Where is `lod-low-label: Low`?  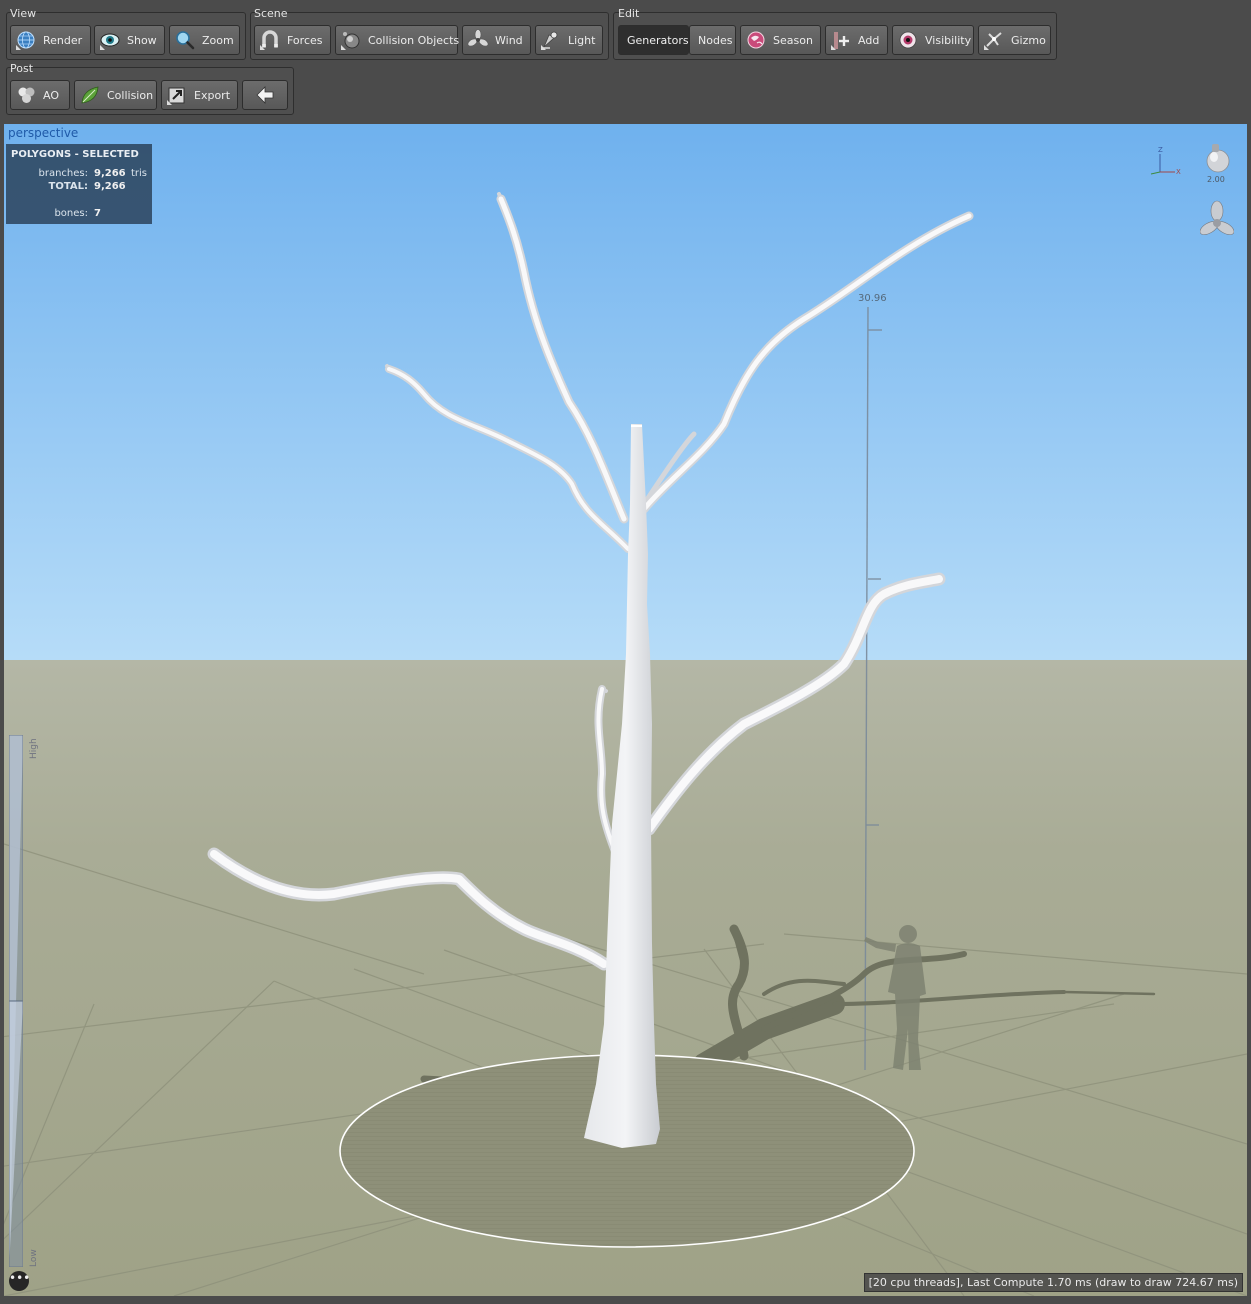 lod-low-label: Low is located at coordinates (34, 1258).